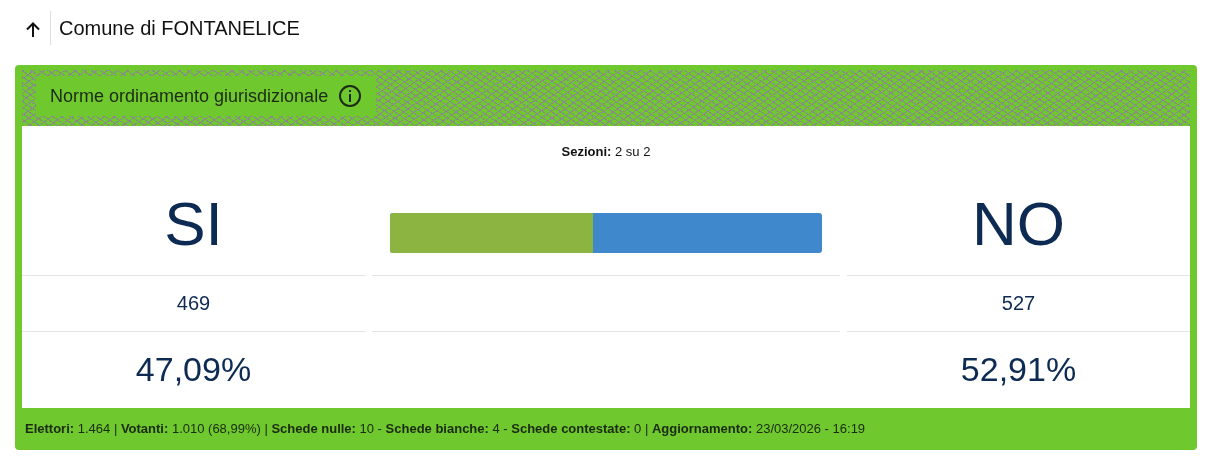  Describe the element at coordinates (193, 223) in the screenshot. I see `option-label: SI` at that location.